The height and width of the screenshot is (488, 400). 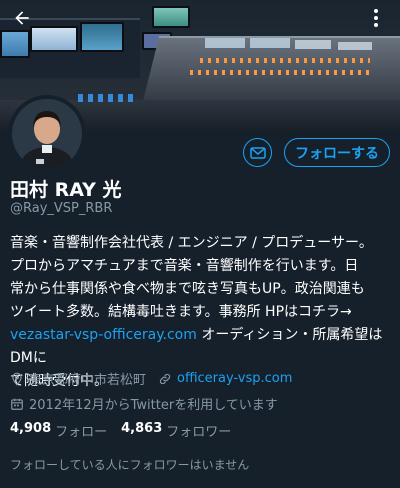 What do you see at coordinates (61, 208) in the screenshot?
I see `user-handle: @Ray_VSP_RBR` at bounding box center [61, 208].